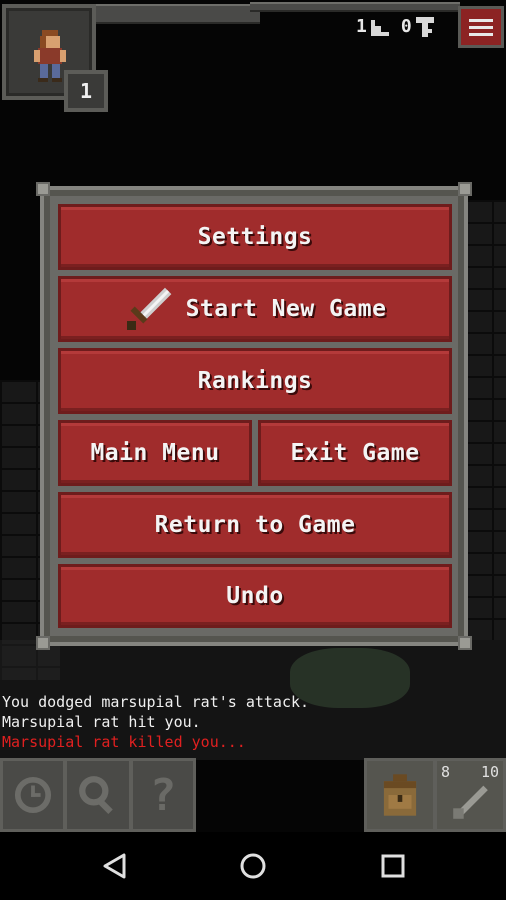  Describe the element at coordinates (481, 27) in the screenshot. I see `menu-button` at that location.